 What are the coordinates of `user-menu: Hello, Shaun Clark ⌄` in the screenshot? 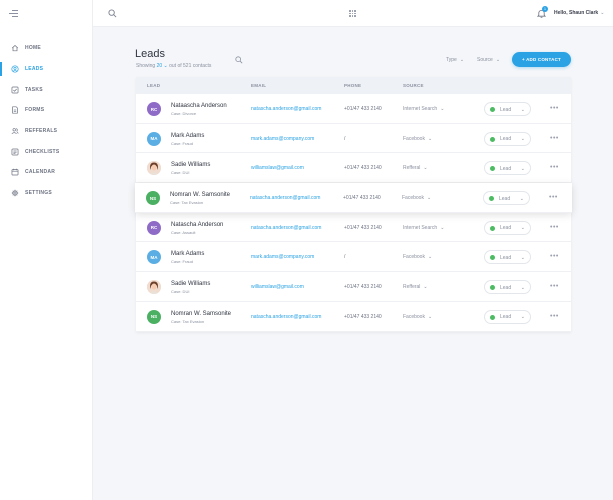 It's located at (579, 13).